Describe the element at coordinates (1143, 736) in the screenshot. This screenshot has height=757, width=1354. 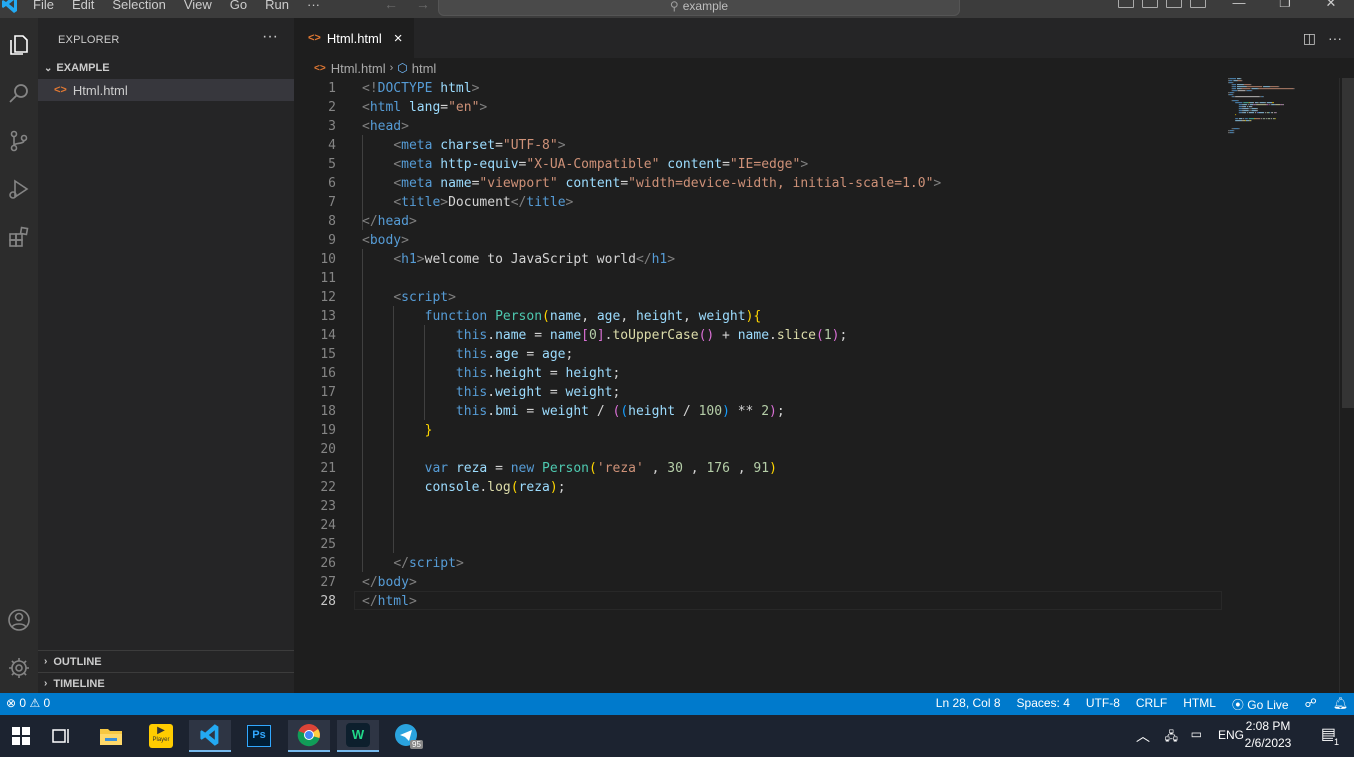
I see `tray-chevron-up-icon: ︿` at that location.